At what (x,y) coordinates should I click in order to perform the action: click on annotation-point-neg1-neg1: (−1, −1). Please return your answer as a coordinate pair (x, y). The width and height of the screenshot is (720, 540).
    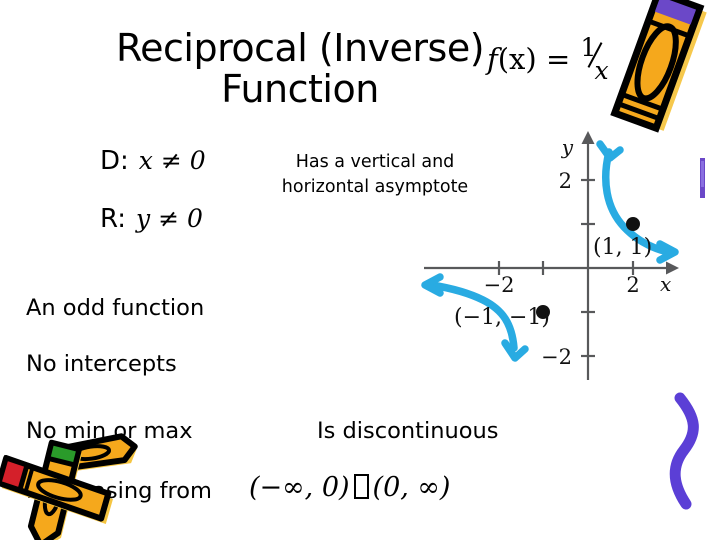
    Looking at the image, I should click on (502, 317).